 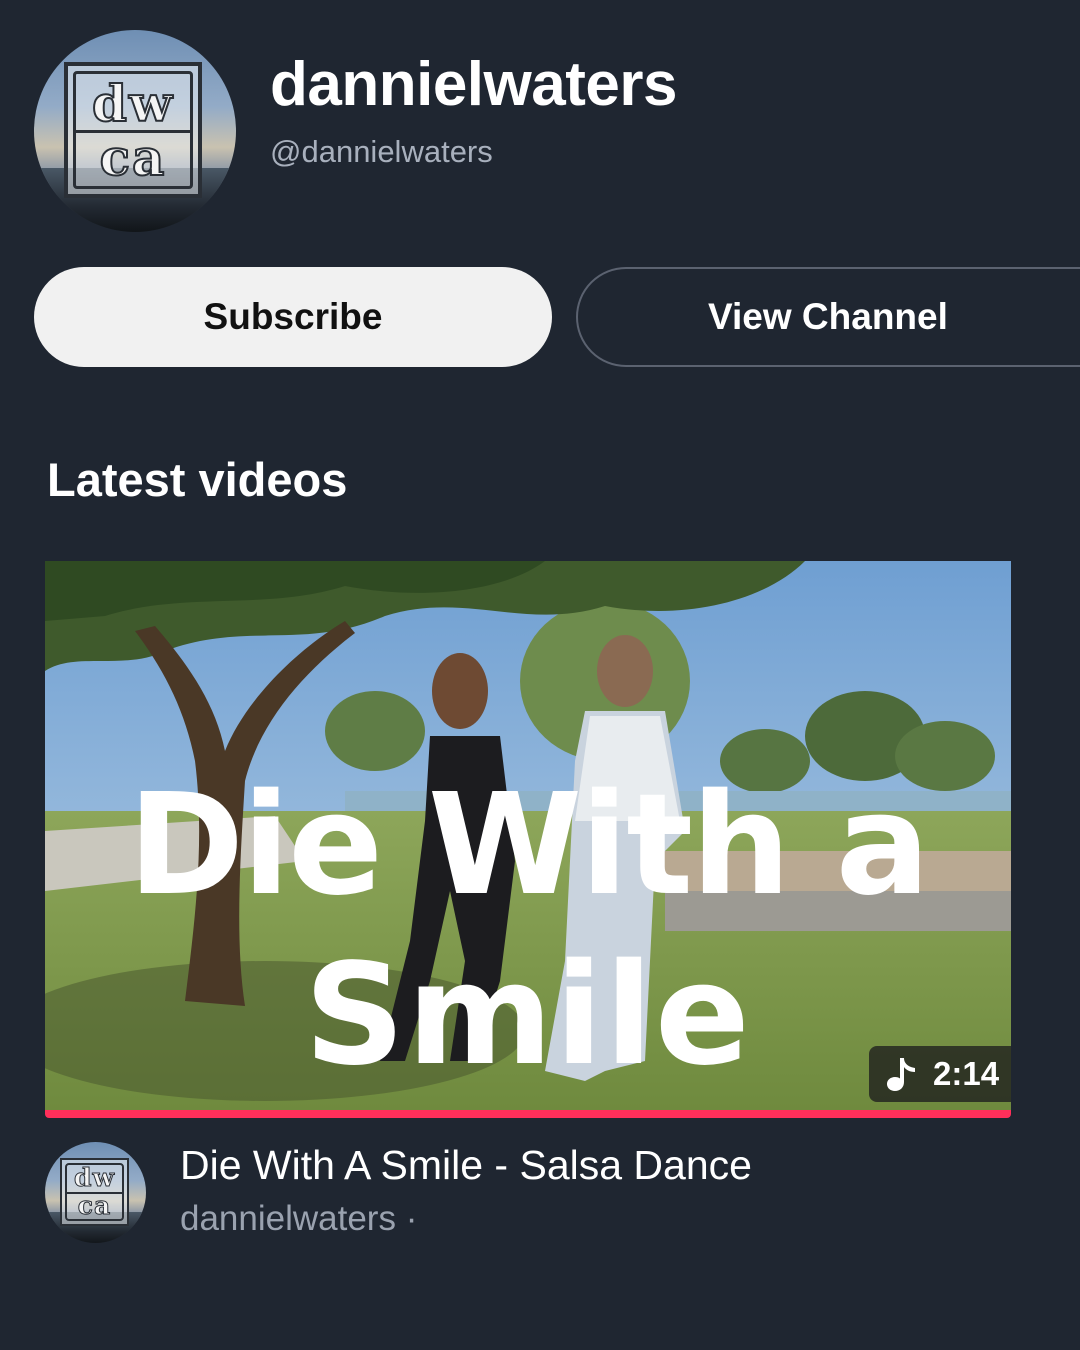 I want to click on channel-name: dannielwaters, so click(x=473, y=85).